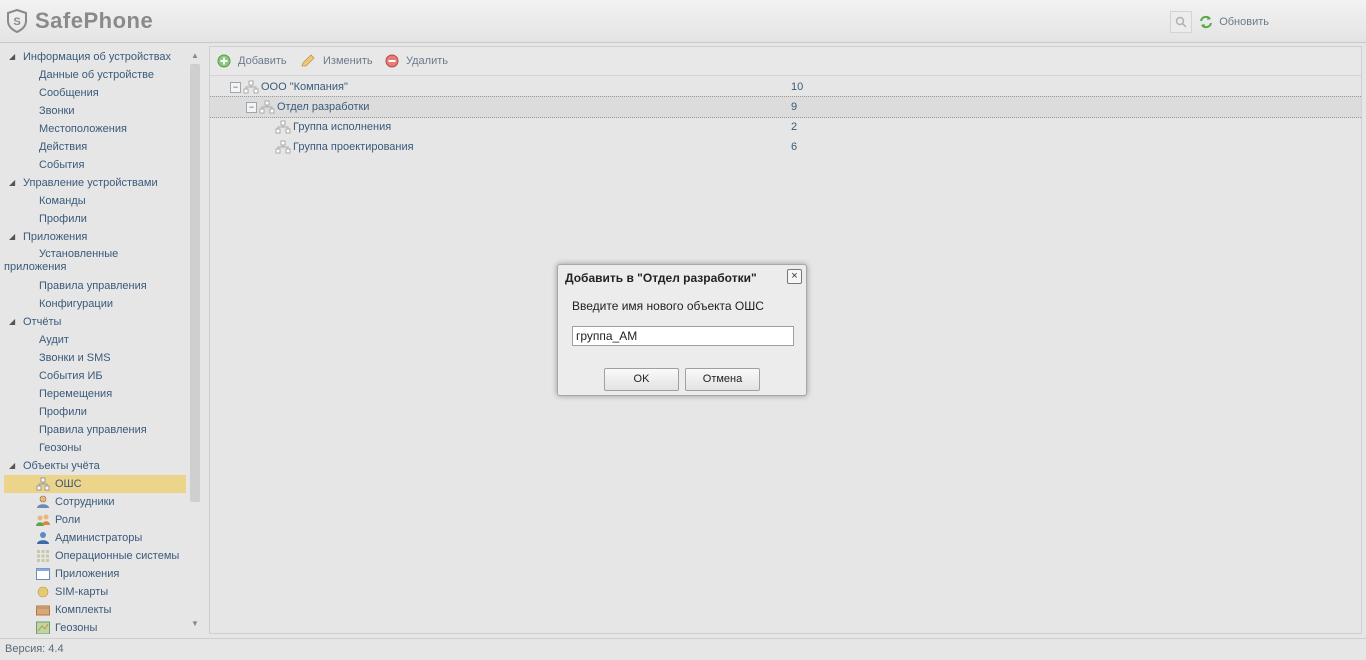 This screenshot has width=1366, height=660. Describe the element at coordinates (304, 87) in the screenshot. I see `tree-row-name: ООО "Компания"` at that location.